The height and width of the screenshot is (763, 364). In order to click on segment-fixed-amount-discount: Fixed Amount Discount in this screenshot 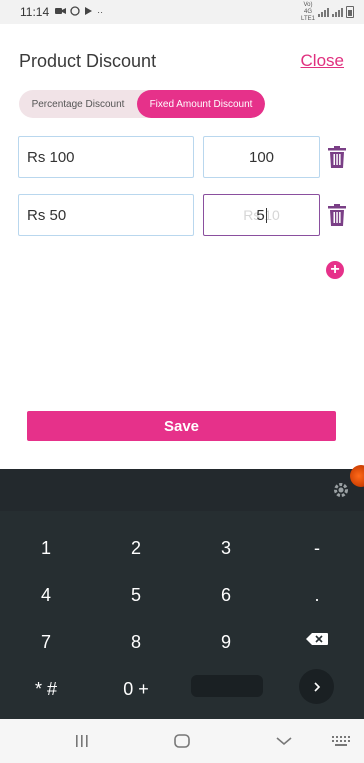, I will do `click(201, 104)`.